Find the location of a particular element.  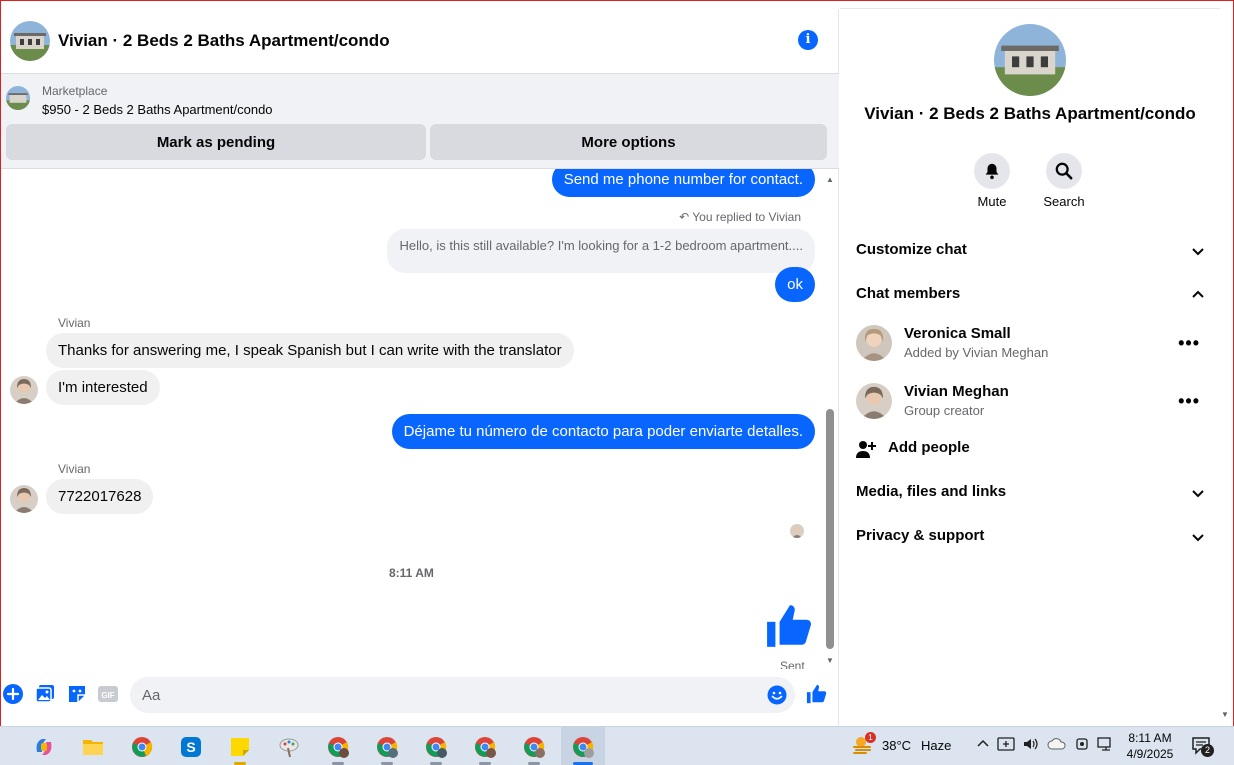

chrome-profile-icon-active is located at coordinates (583, 746).